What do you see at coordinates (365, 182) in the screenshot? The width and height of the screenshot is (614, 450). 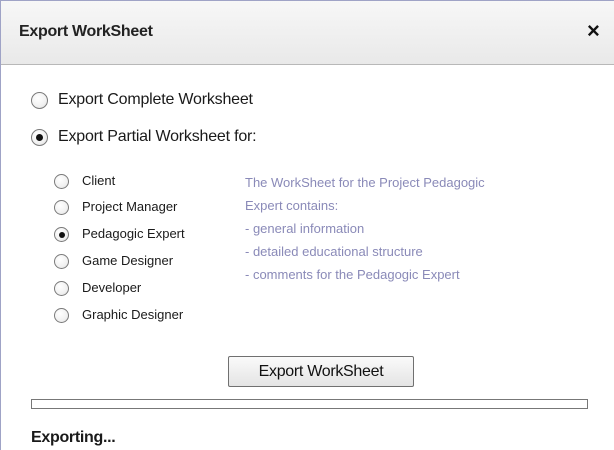 I see `description-line: The WorkSheet for the Project Pedagogic` at bounding box center [365, 182].